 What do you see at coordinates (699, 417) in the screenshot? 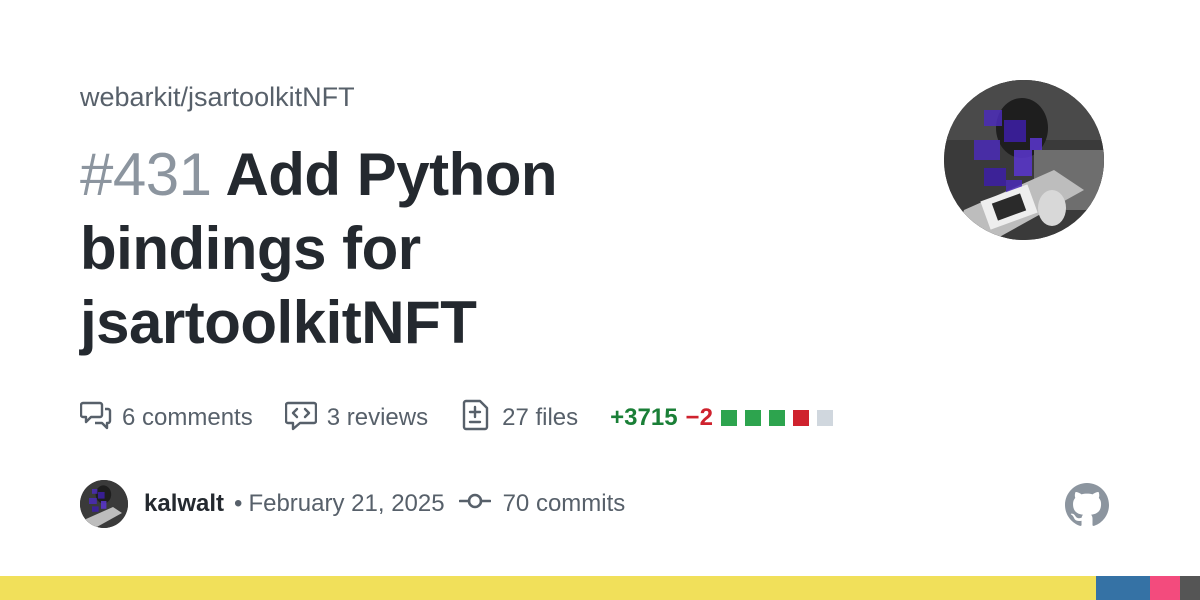
I see `deletions-count: −2` at bounding box center [699, 417].